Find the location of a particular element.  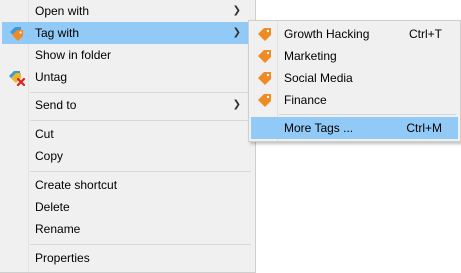

menu-item-create-shortcut: Create shortcut is located at coordinates (127, 185).